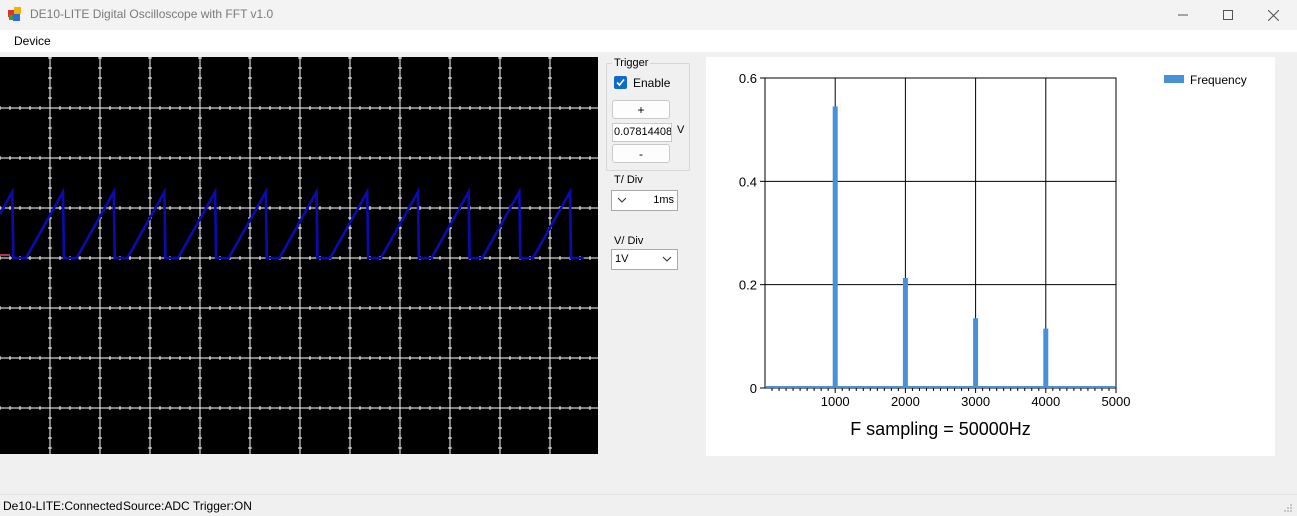  I want to click on volt-div-value: 1V, so click(622, 259).